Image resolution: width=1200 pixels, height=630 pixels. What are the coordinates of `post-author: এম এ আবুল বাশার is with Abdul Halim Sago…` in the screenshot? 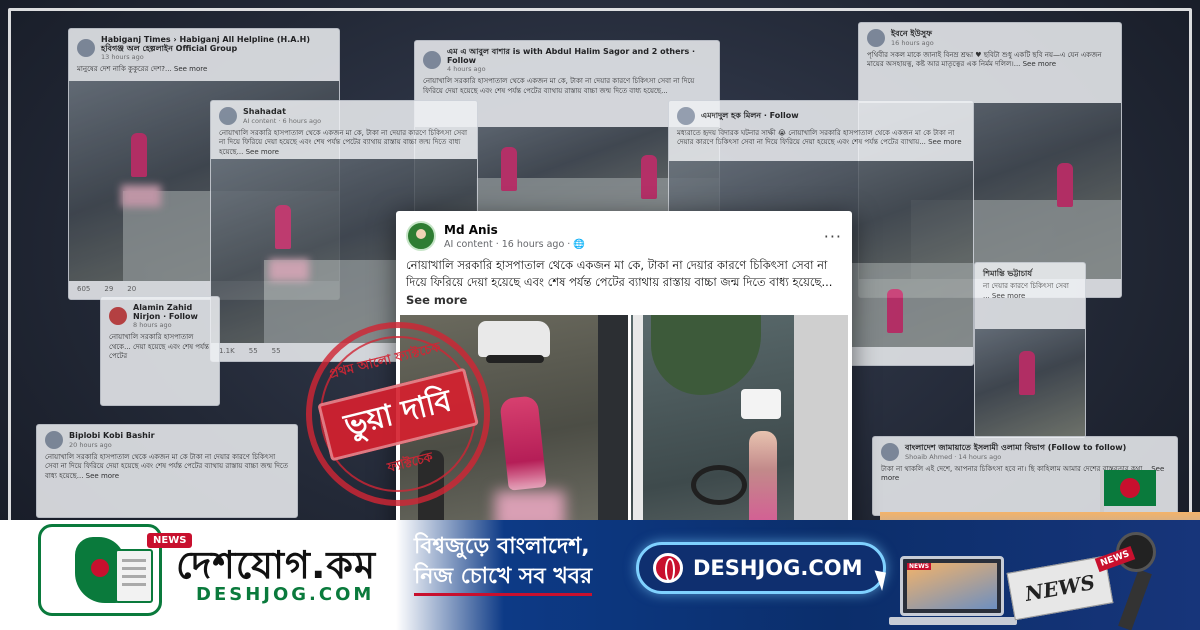 It's located at (571, 56).